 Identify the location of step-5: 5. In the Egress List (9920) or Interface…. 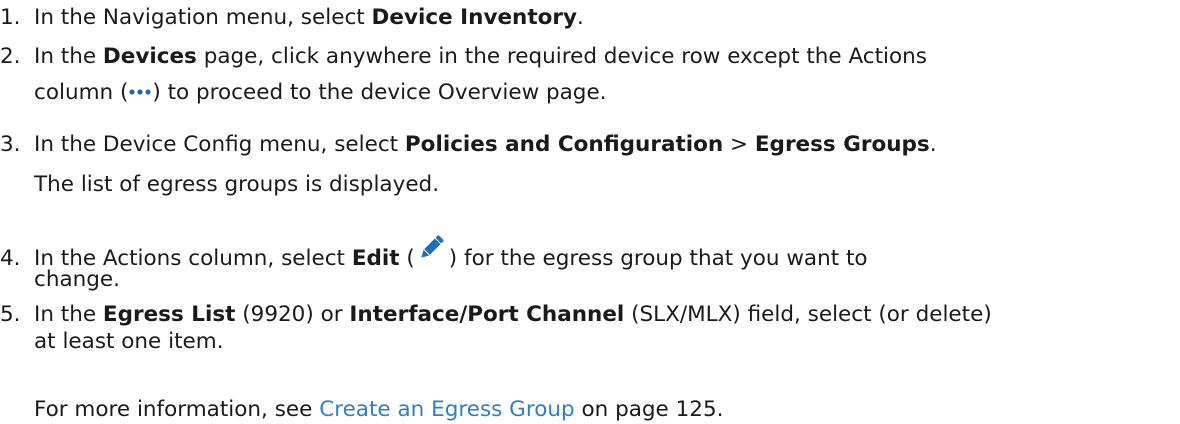
(496, 315).